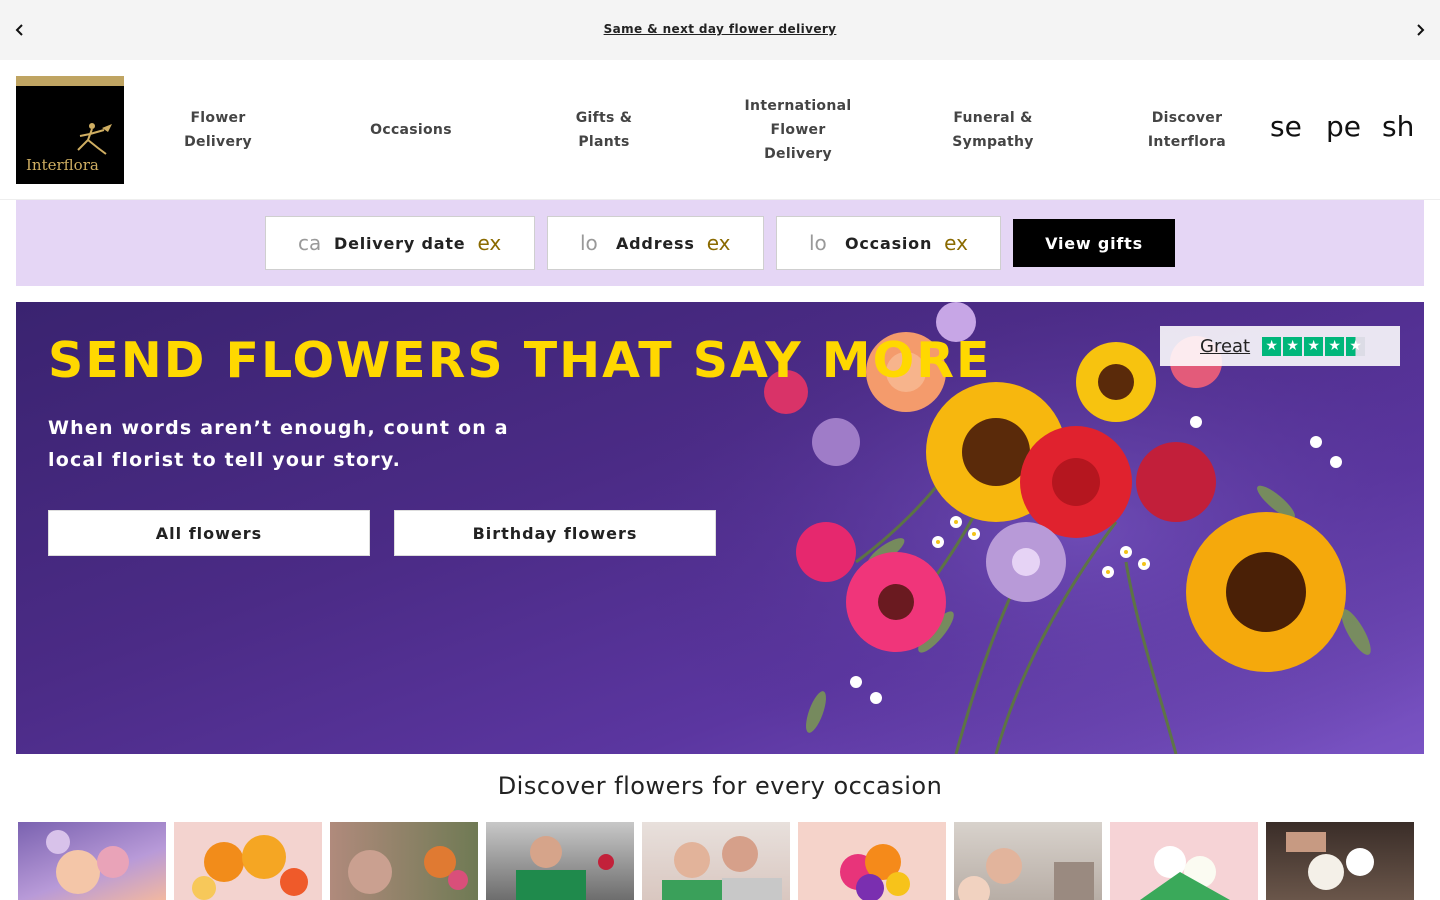 Image resolution: width=1440 pixels, height=900 pixels. I want to click on half-star-icon: ★, so click(1356, 346).